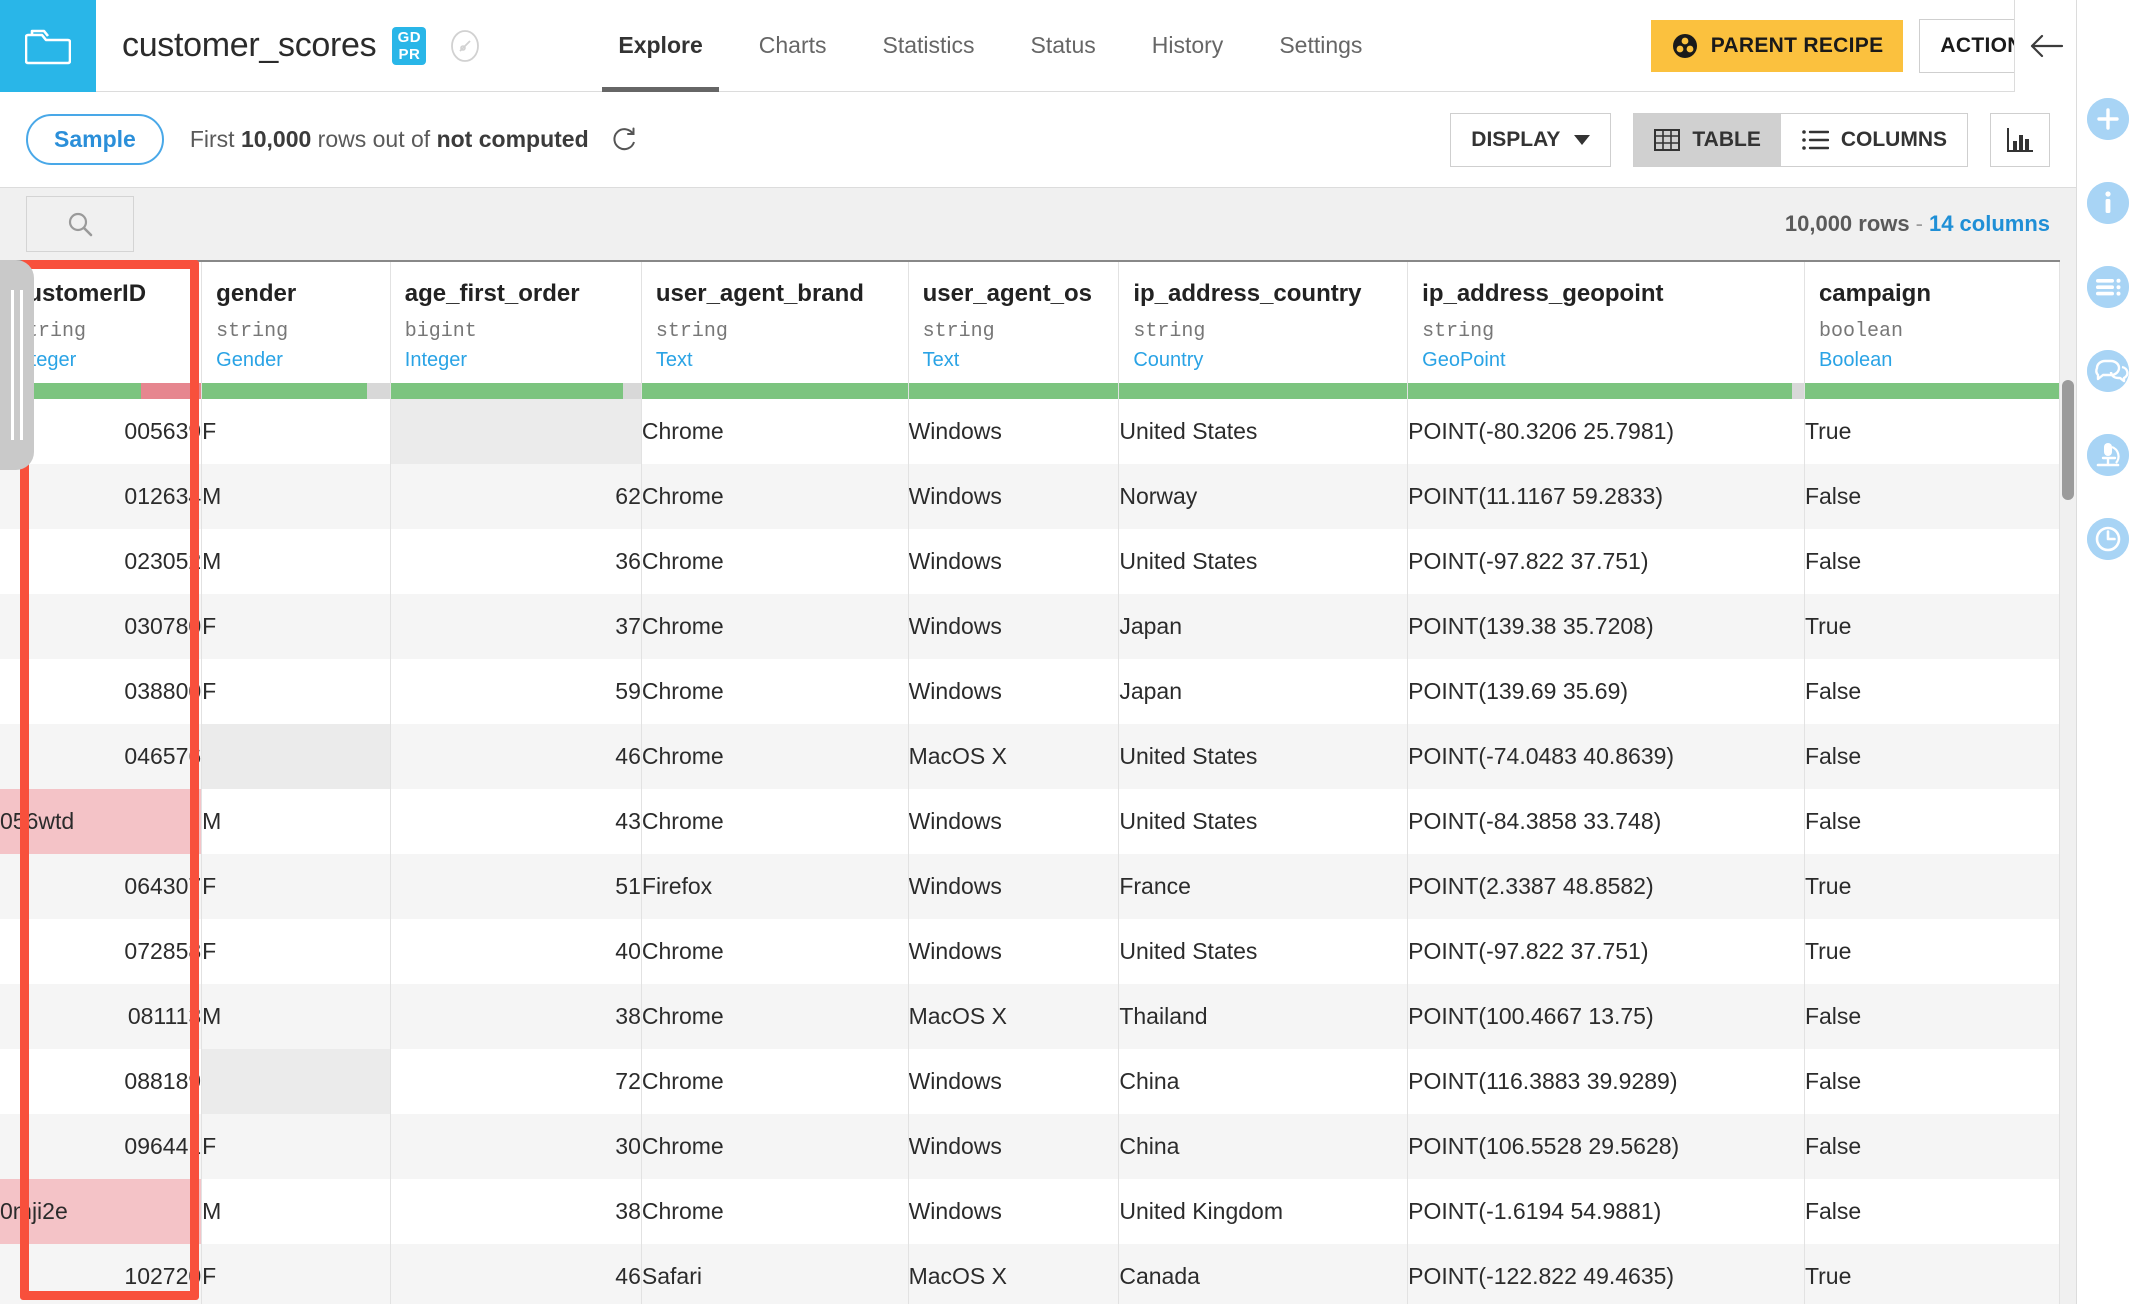 Image resolution: width=2138 pixels, height=1304 pixels. What do you see at coordinates (101, 691) in the screenshot?
I see `cell-customerID: 038800` at bounding box center [101, 691].